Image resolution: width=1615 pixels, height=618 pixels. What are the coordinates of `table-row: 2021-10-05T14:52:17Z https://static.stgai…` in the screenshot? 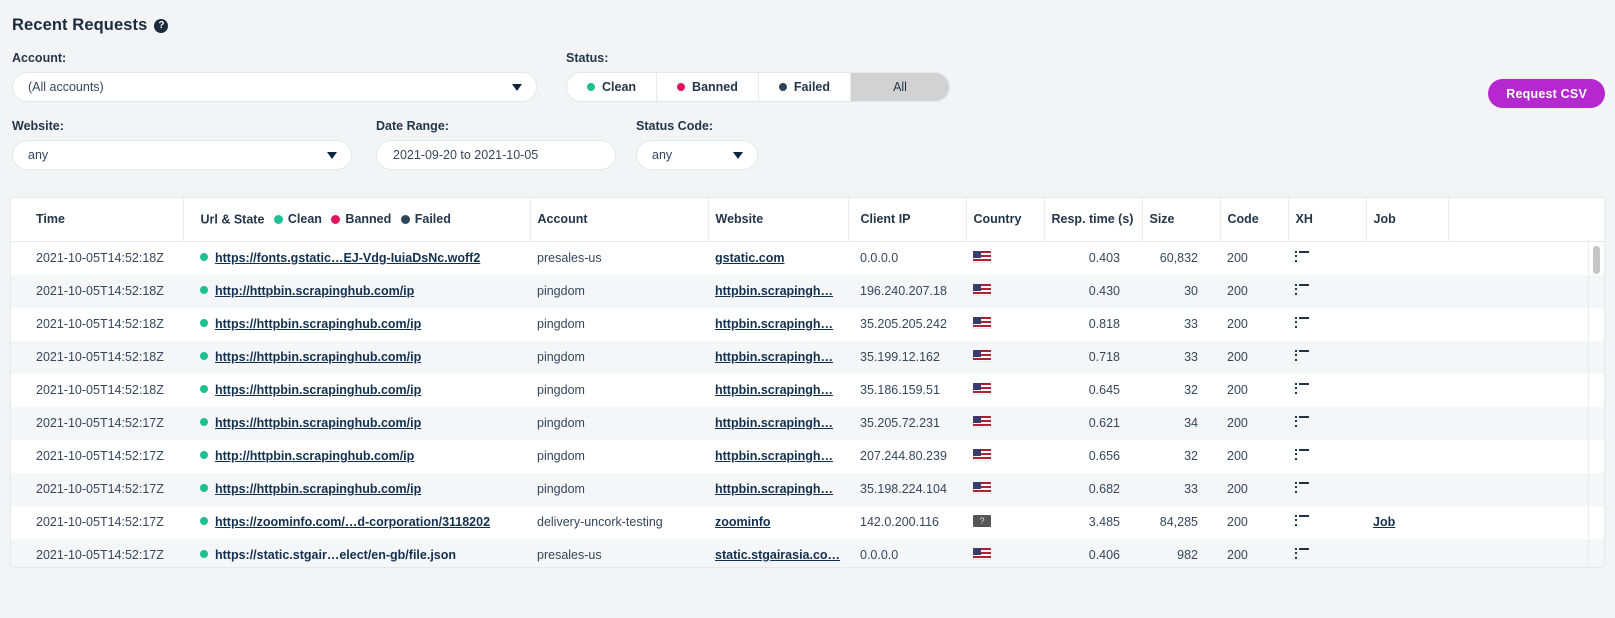 It's located at (807, 552).